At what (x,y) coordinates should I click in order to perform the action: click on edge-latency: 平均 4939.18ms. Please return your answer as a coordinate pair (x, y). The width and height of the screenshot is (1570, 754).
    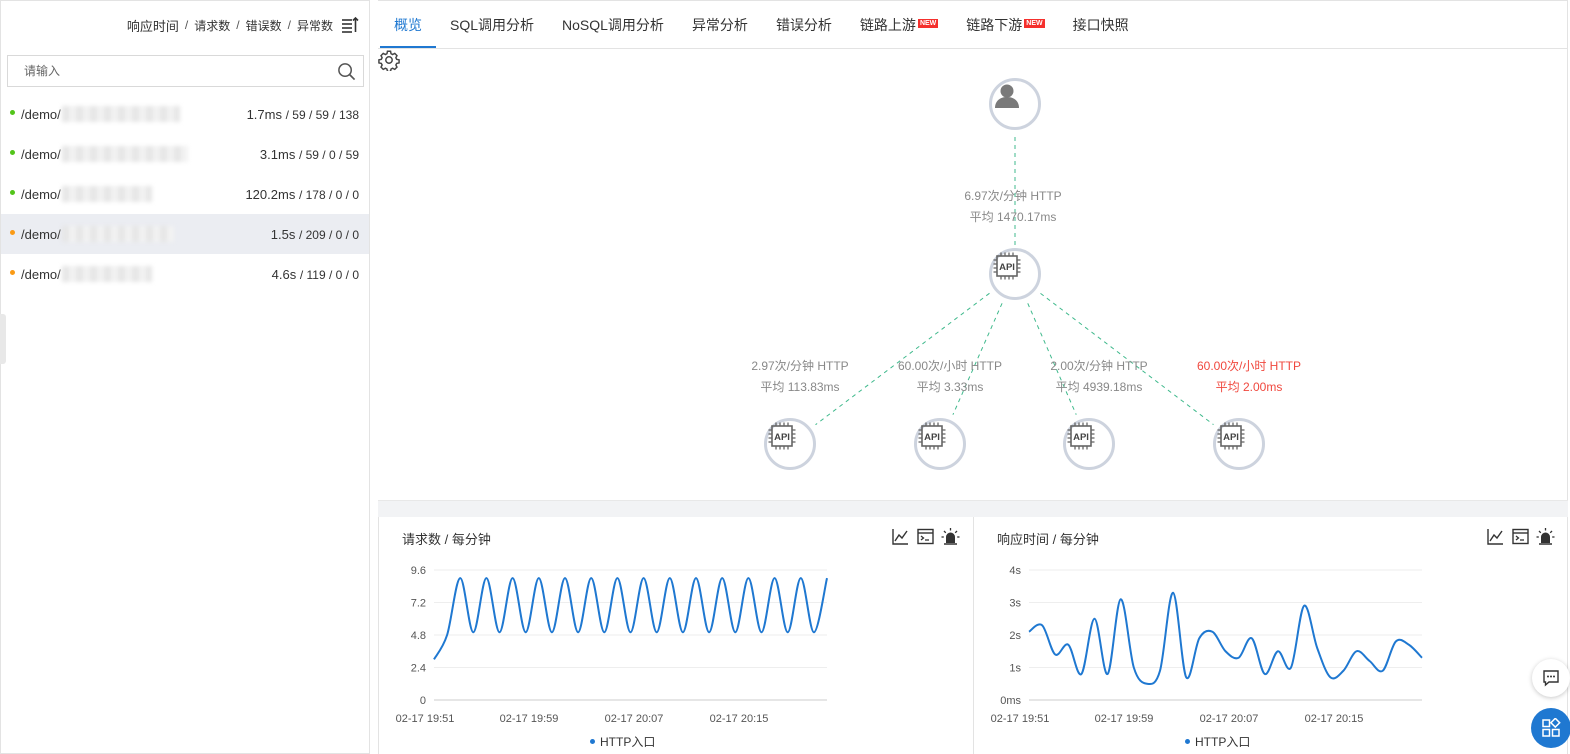
    Looking at the image, I should click on (1099, 387).